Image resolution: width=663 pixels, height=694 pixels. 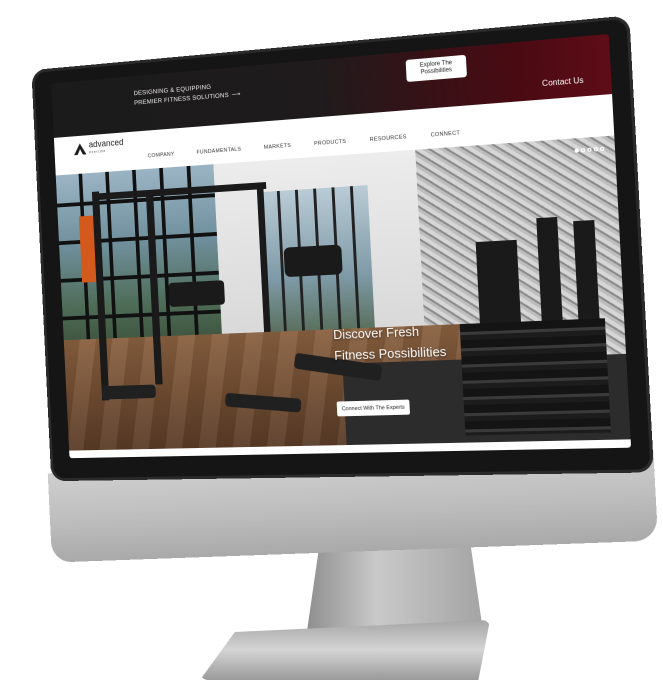 What do you see at coordinates (330, 143) in the screenshot?
I see `nav-item-products: PRODUCTS` at bounding box center [330, 143].